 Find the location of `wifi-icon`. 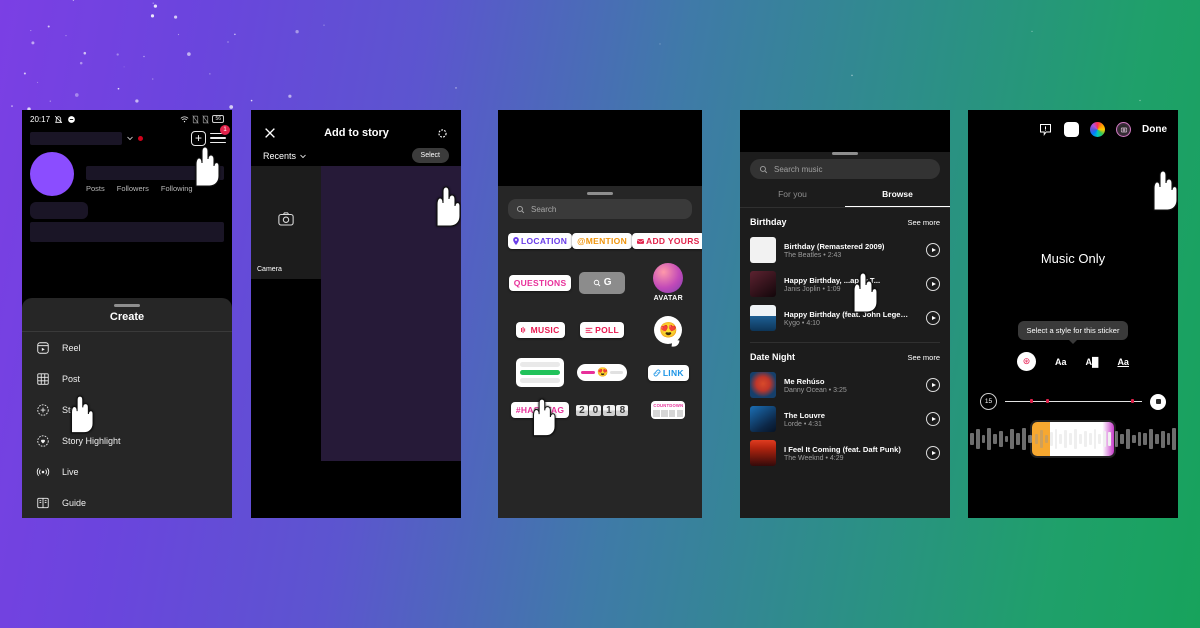

wifi-icon is located at coordinates (185, 119).